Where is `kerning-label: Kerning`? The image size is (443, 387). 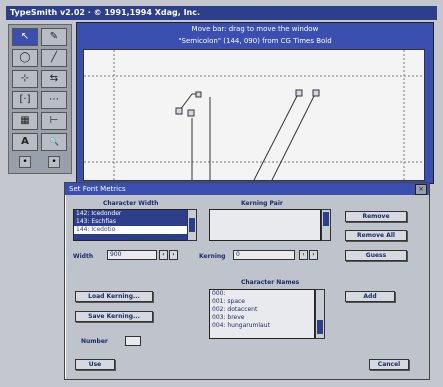
kerning-label: Kerning is located at coordinates (212, 256).